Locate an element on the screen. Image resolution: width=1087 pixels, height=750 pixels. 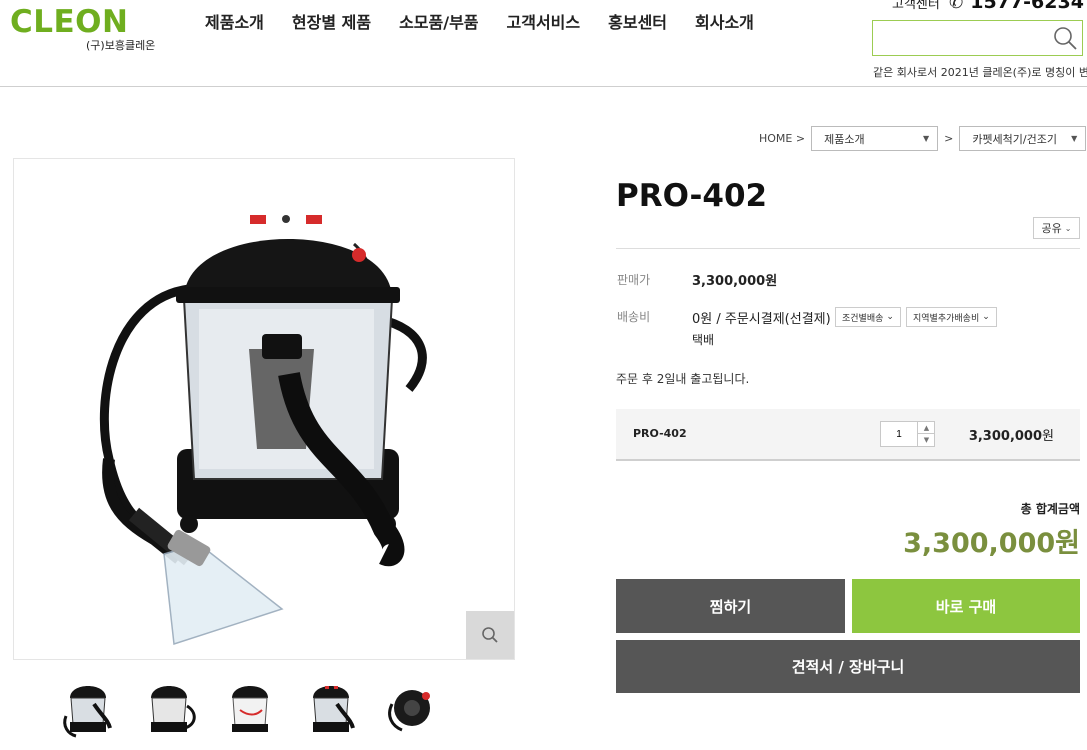
conditional-shipping-dropdown: 조건별배송 ⌄ is located at coordinates (868, 317).